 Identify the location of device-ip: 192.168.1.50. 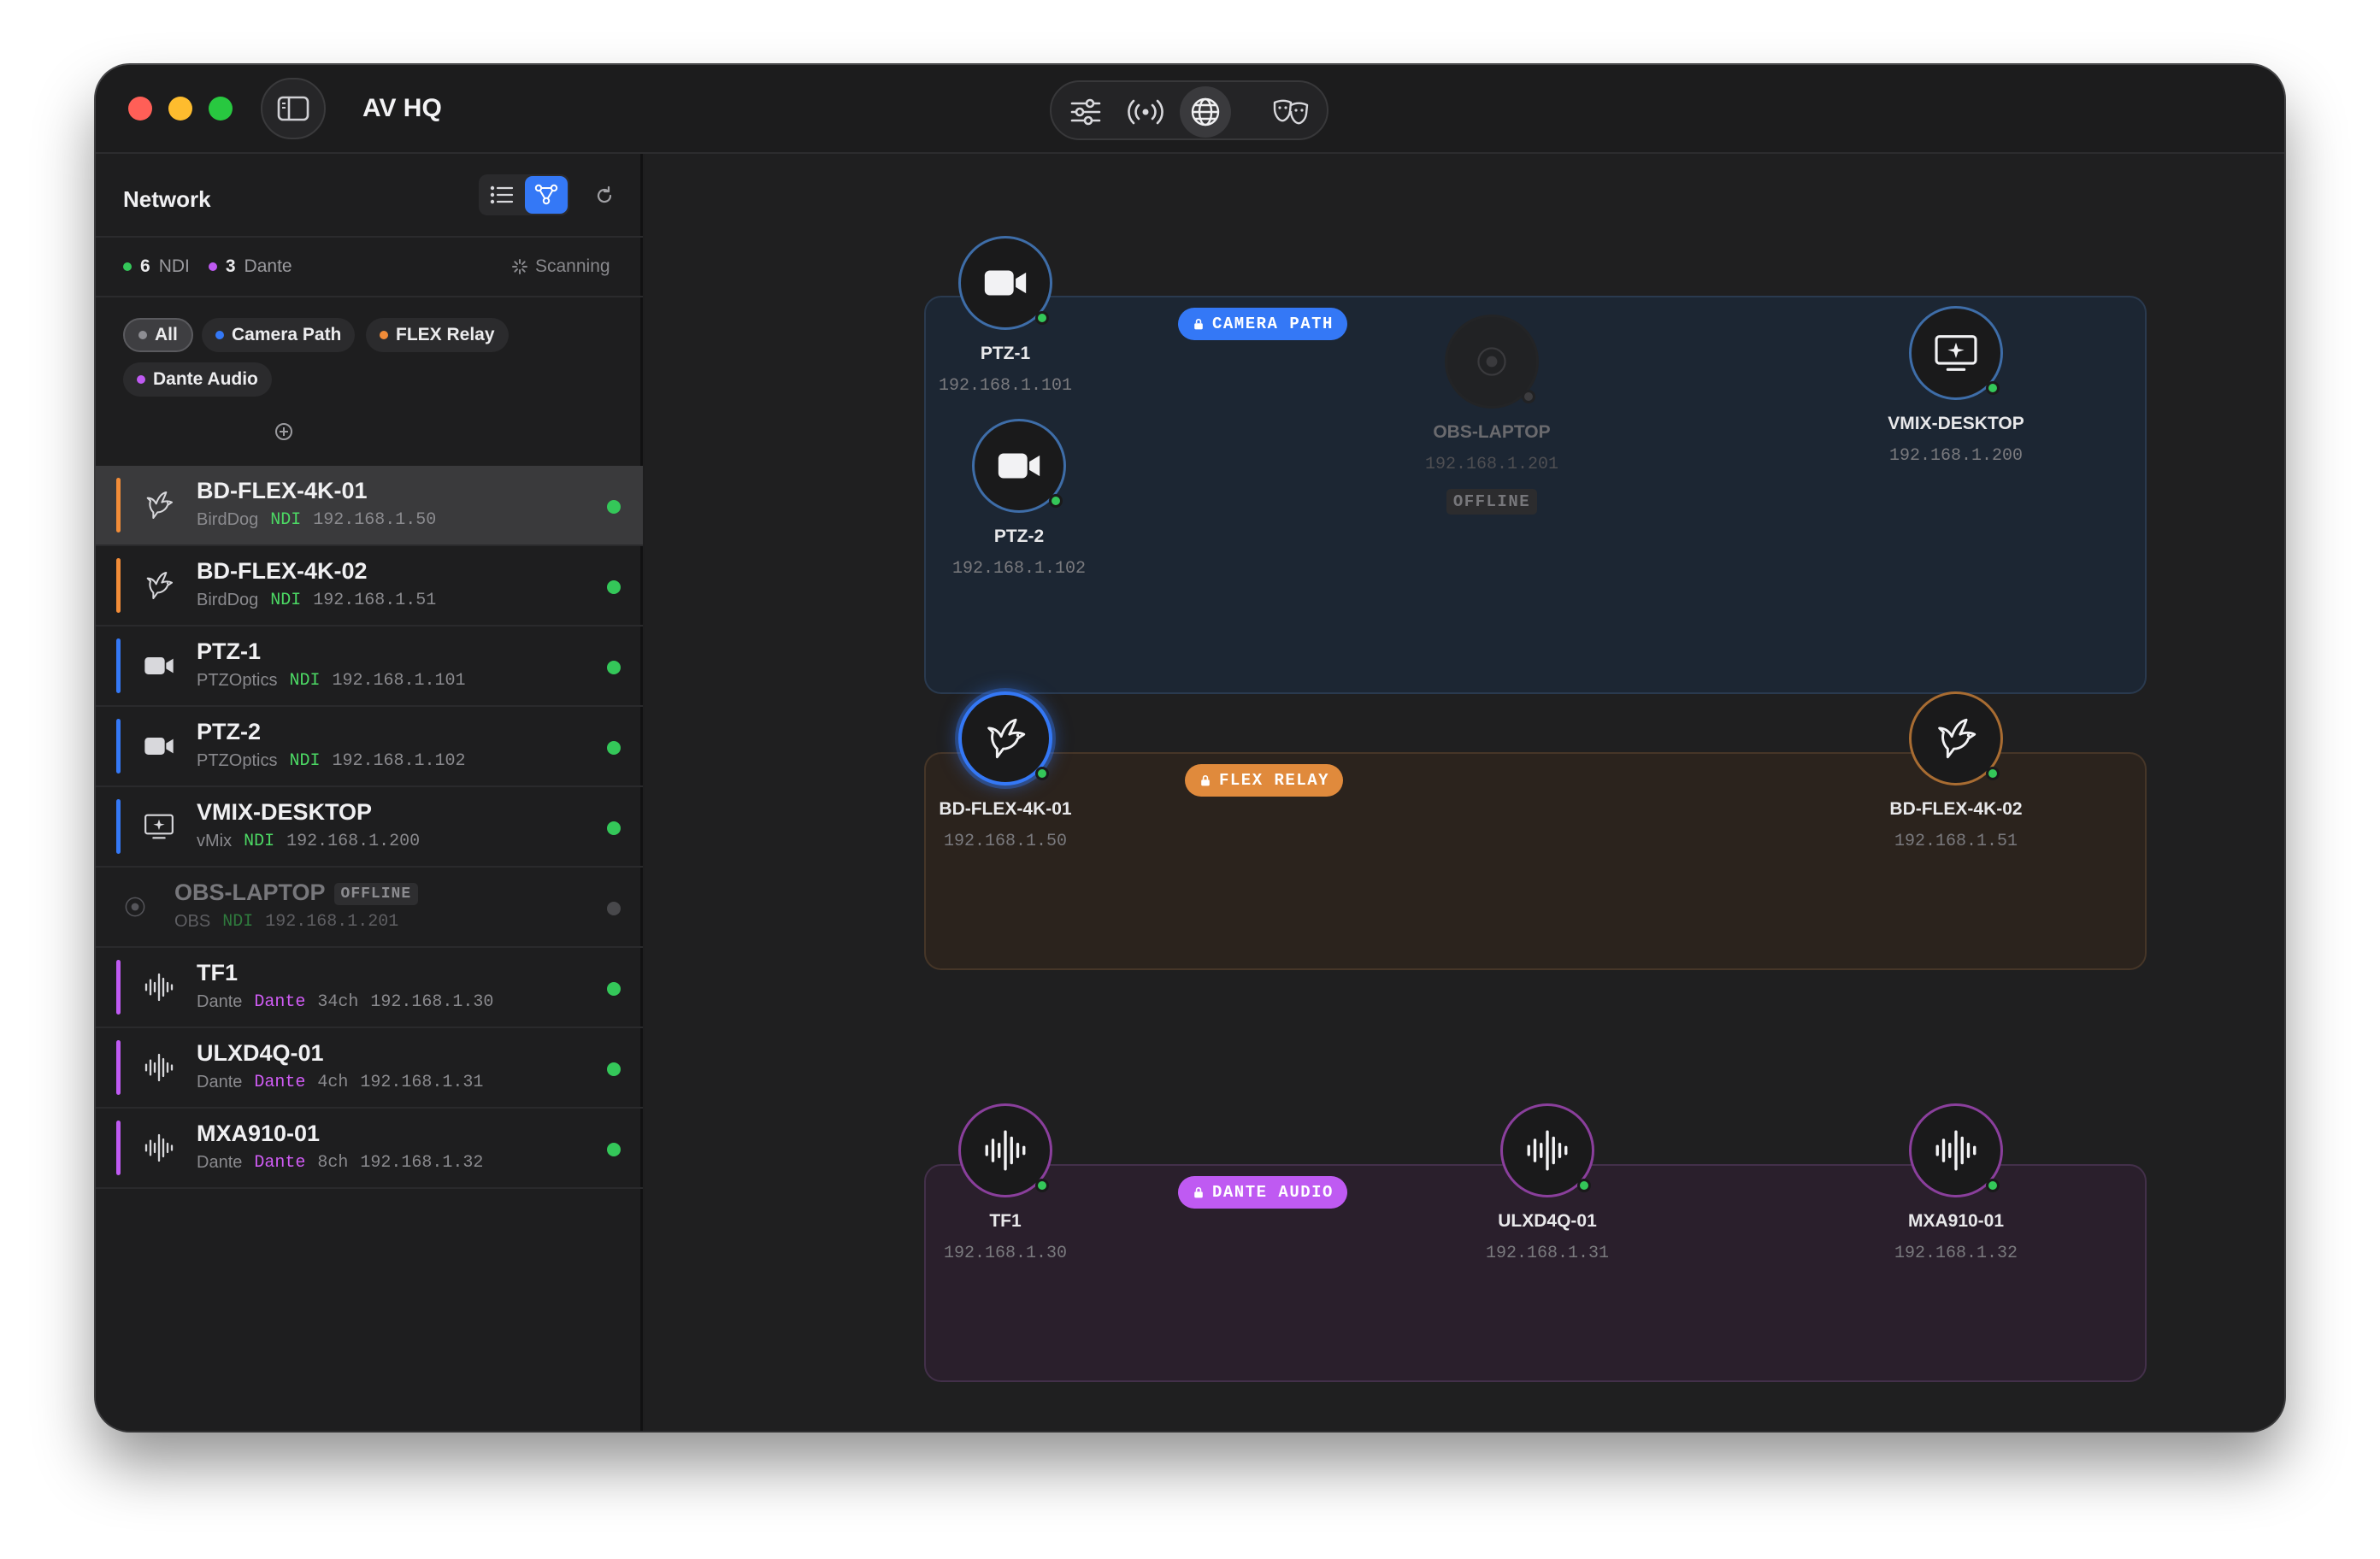
(375, 520).